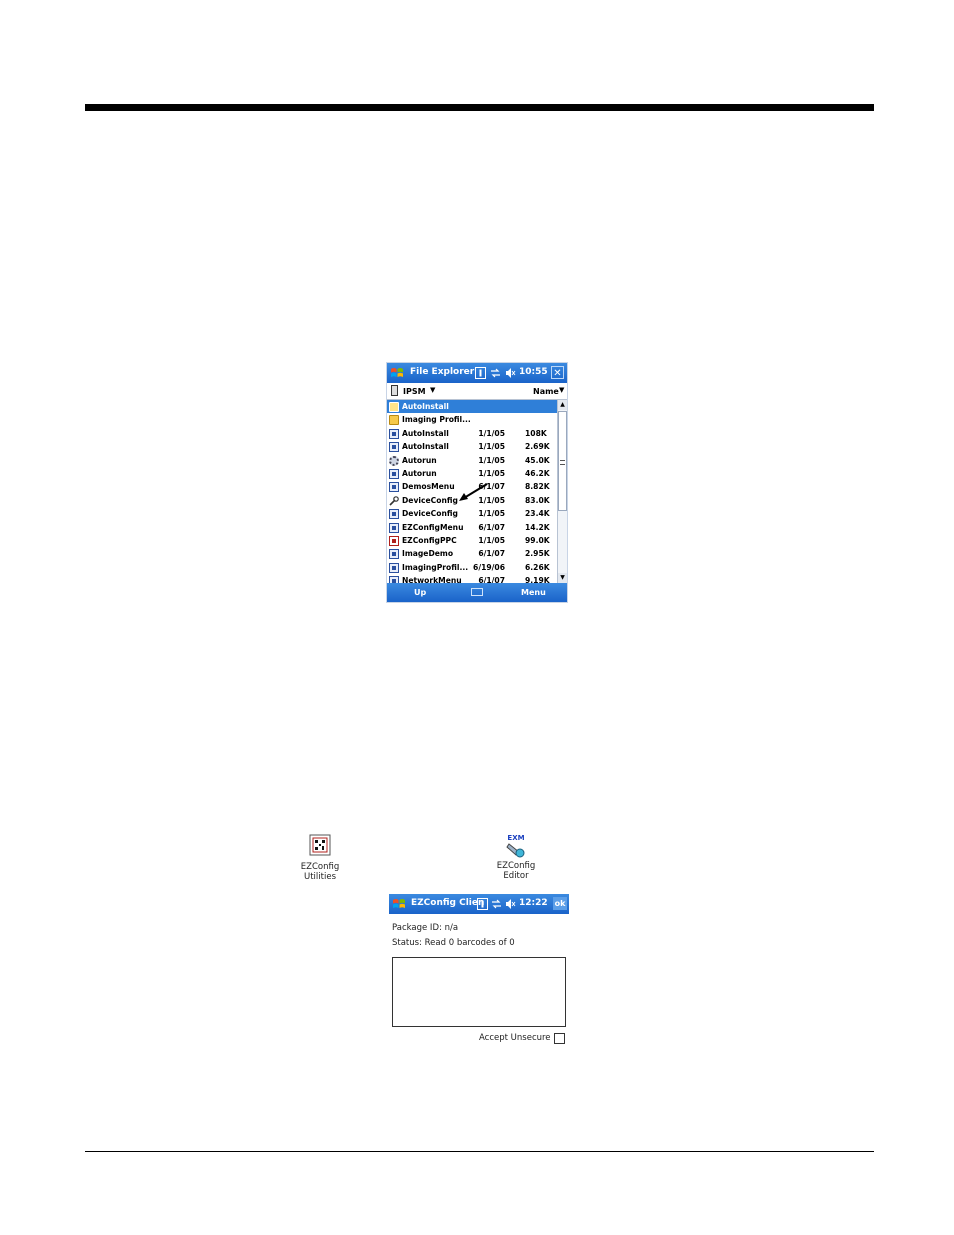  What do you see at coordinates (320, 858) in the screenshot?
I see `ezconfig-utilities-shortcut: EZConfig Utilities` at bounding box center [320, 858].